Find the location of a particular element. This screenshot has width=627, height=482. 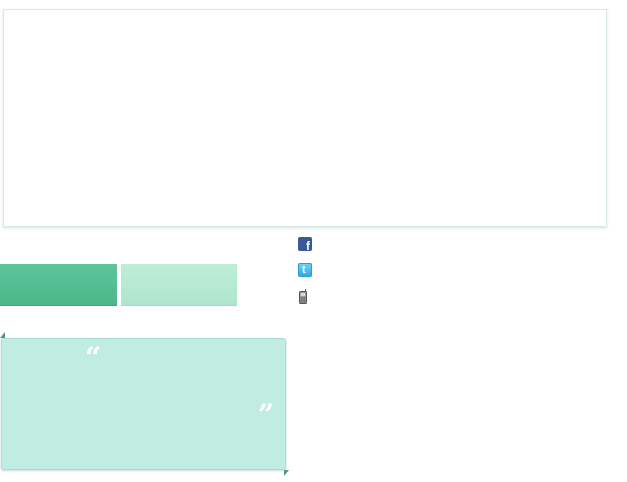

mobile-phone-icon is located at coordinates (303, 296).